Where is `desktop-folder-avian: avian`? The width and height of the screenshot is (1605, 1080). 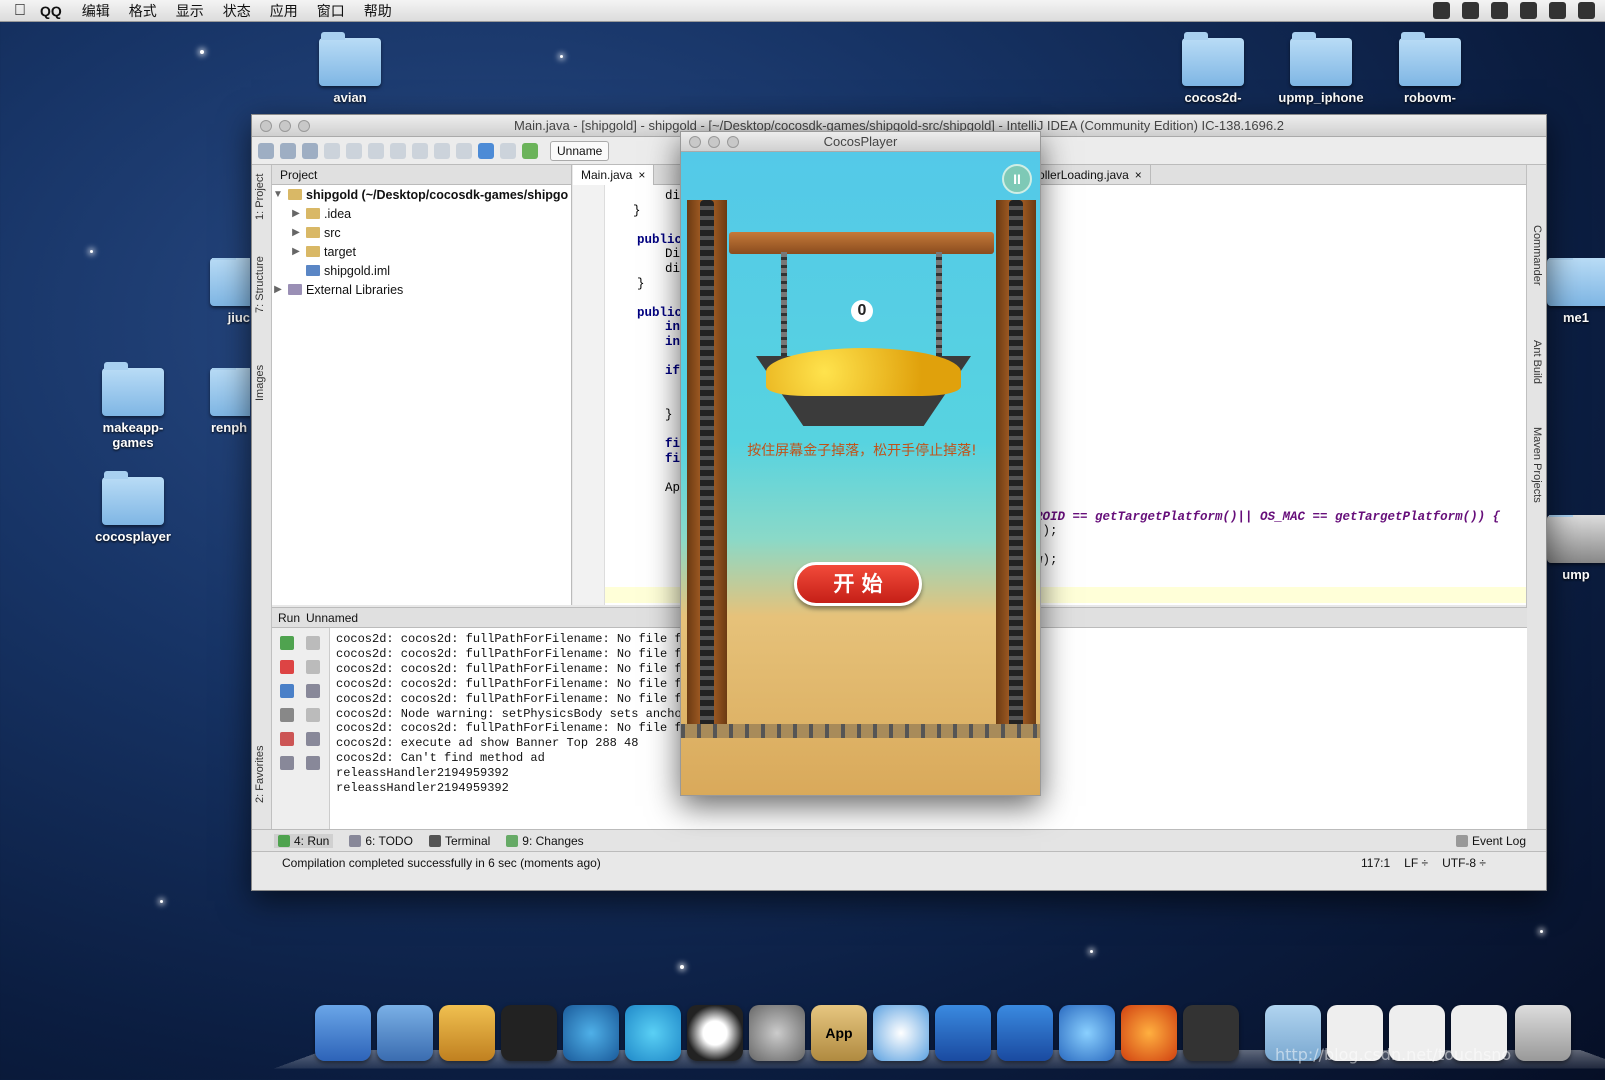
desktop-folder-avian: avian is located at coordinates (350, 68).